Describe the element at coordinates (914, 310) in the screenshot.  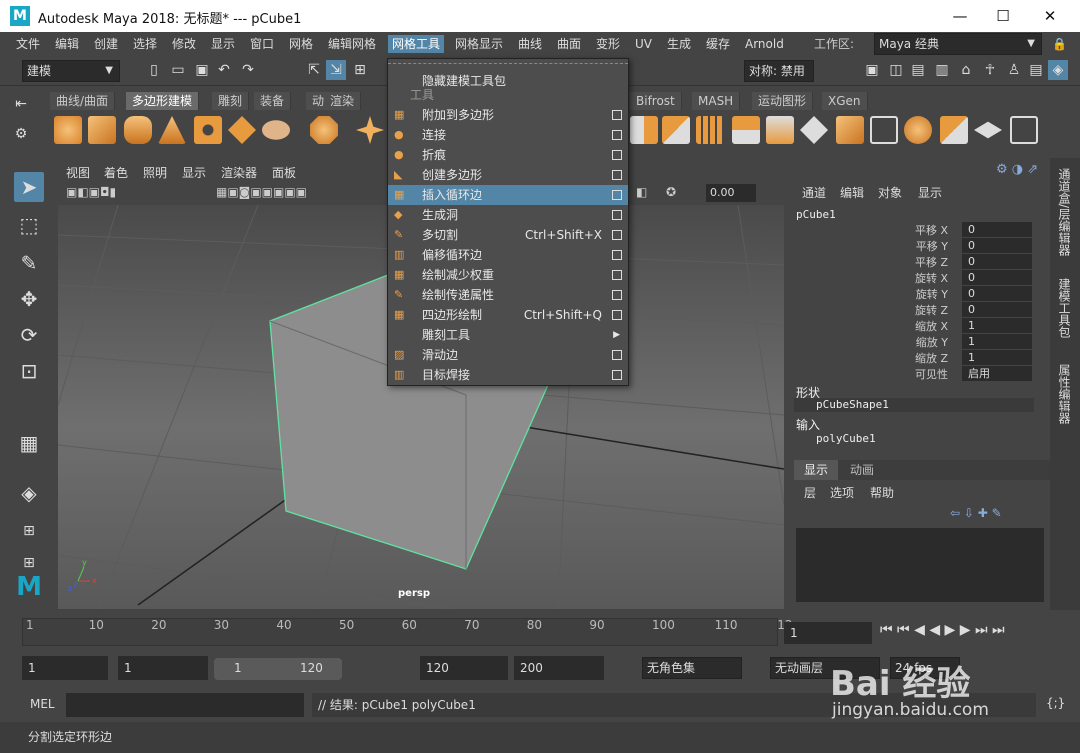
I see `cb-attribute-row: 旋转 Z 0` at that location.